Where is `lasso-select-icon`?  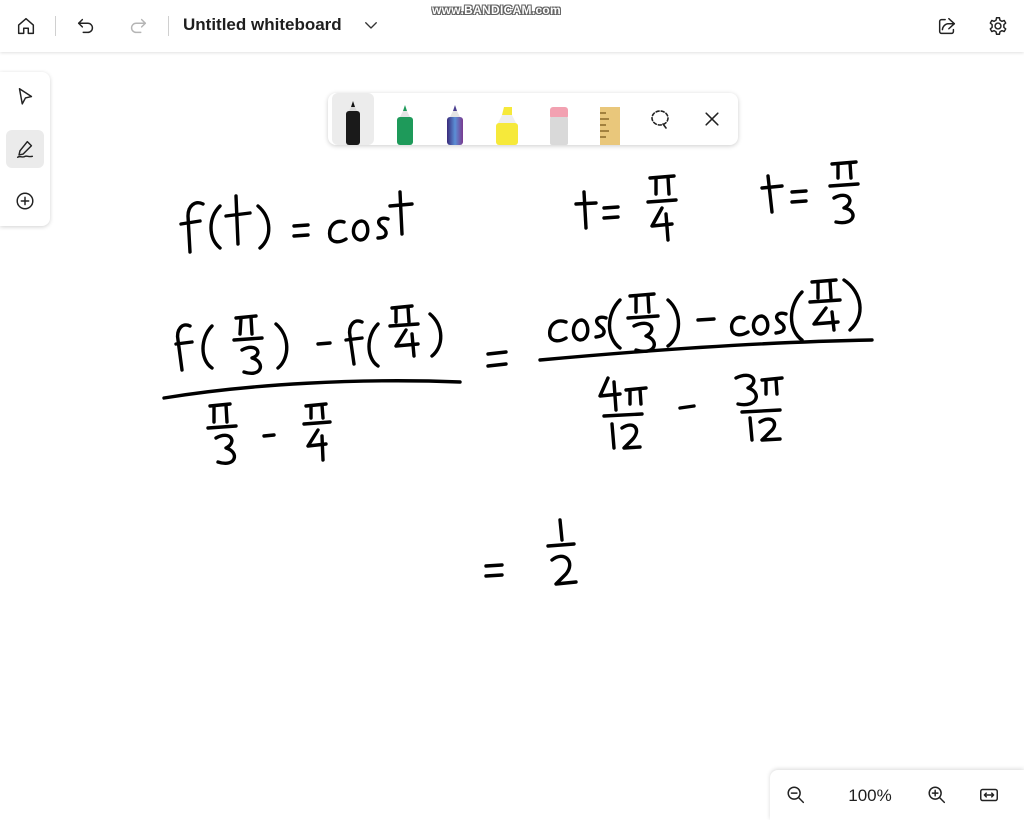 lasso-select-icon is located at coordinates (660, 119).